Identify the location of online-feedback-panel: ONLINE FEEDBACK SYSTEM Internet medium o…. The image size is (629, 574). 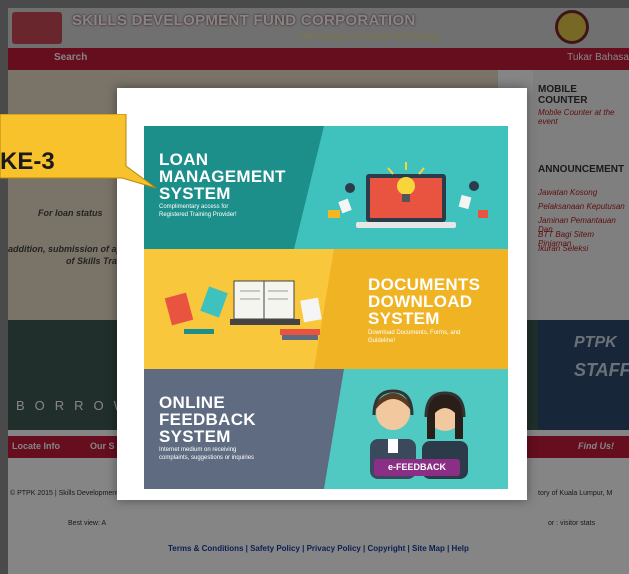
(326, 429).